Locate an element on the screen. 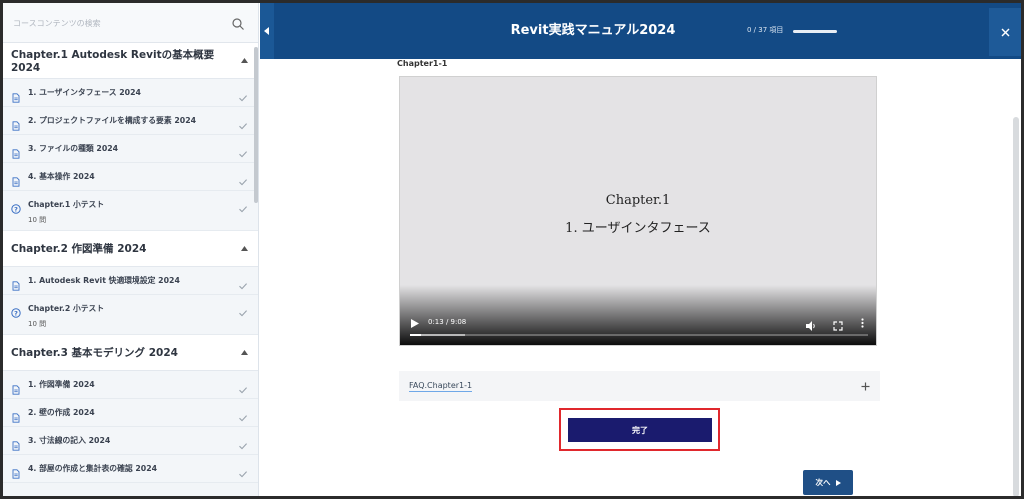 Image resolution: width=1024 pixels, height=499 pixels. lesson-text: Chapter.2 小テスト 10 問 is located at coordinates (133, 316).